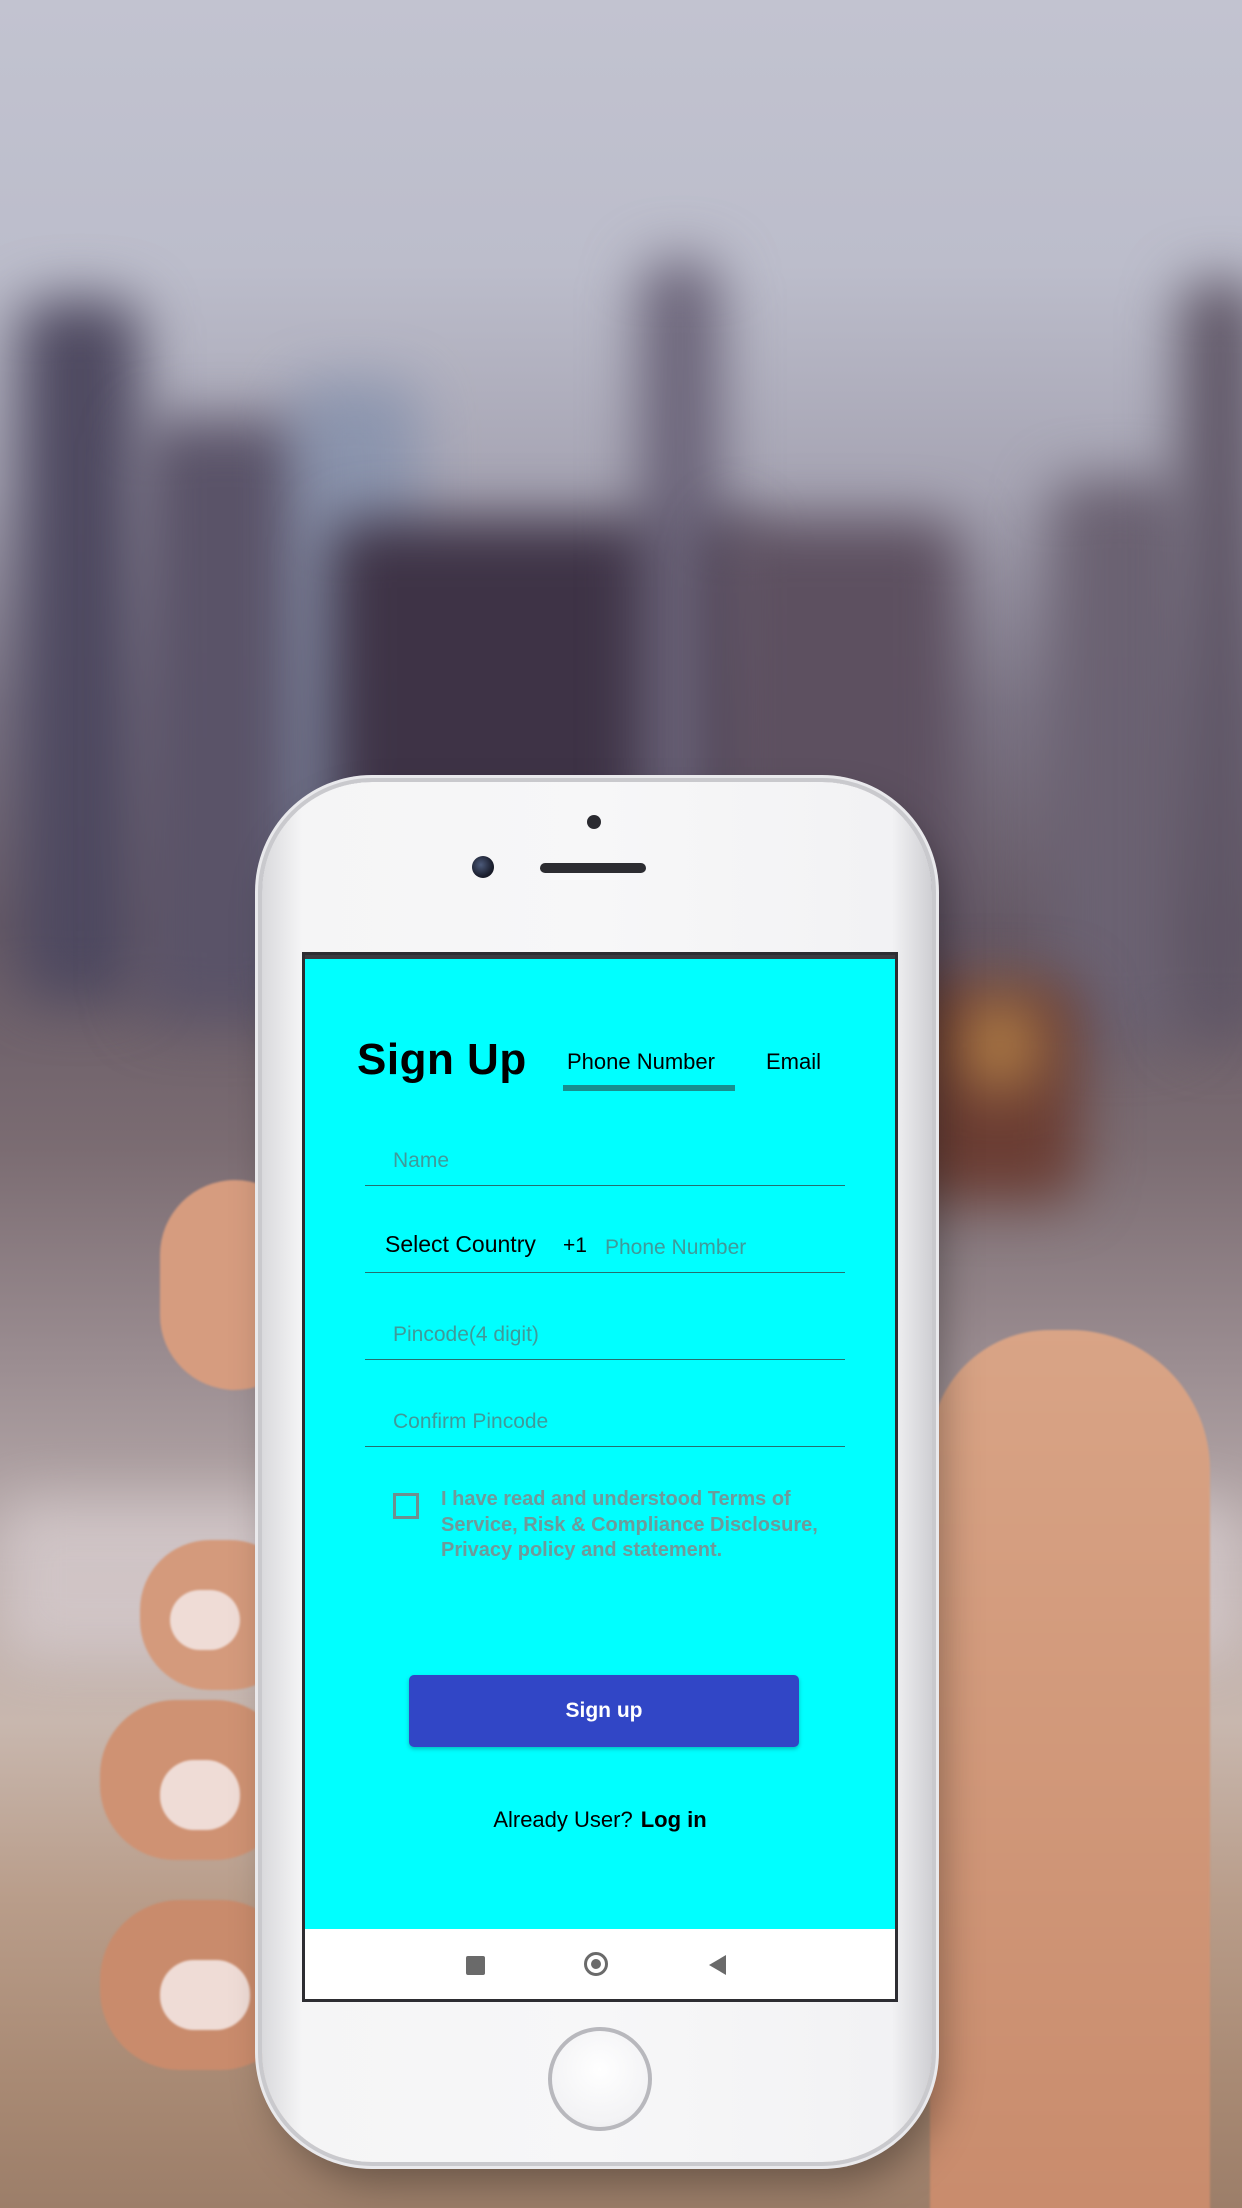 This screenshot has width=1242, height=2208. What do you see at coordinates (575, 1245) in the screenshot?
I see `dial-code: +1` at bounding box center [575, 1245].